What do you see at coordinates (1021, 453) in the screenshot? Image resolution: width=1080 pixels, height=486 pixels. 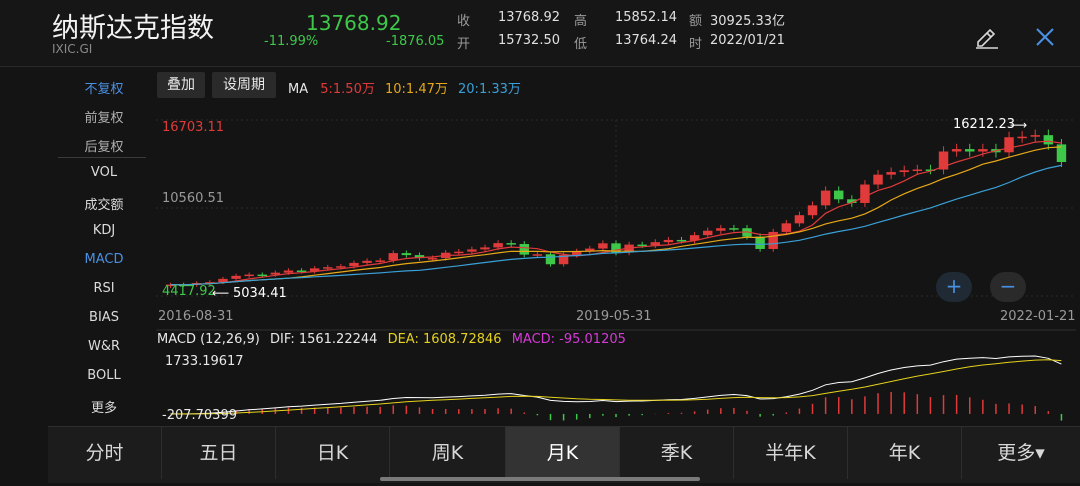 I see `tab-more: 更多▾` at bounding box center [1021, 453].